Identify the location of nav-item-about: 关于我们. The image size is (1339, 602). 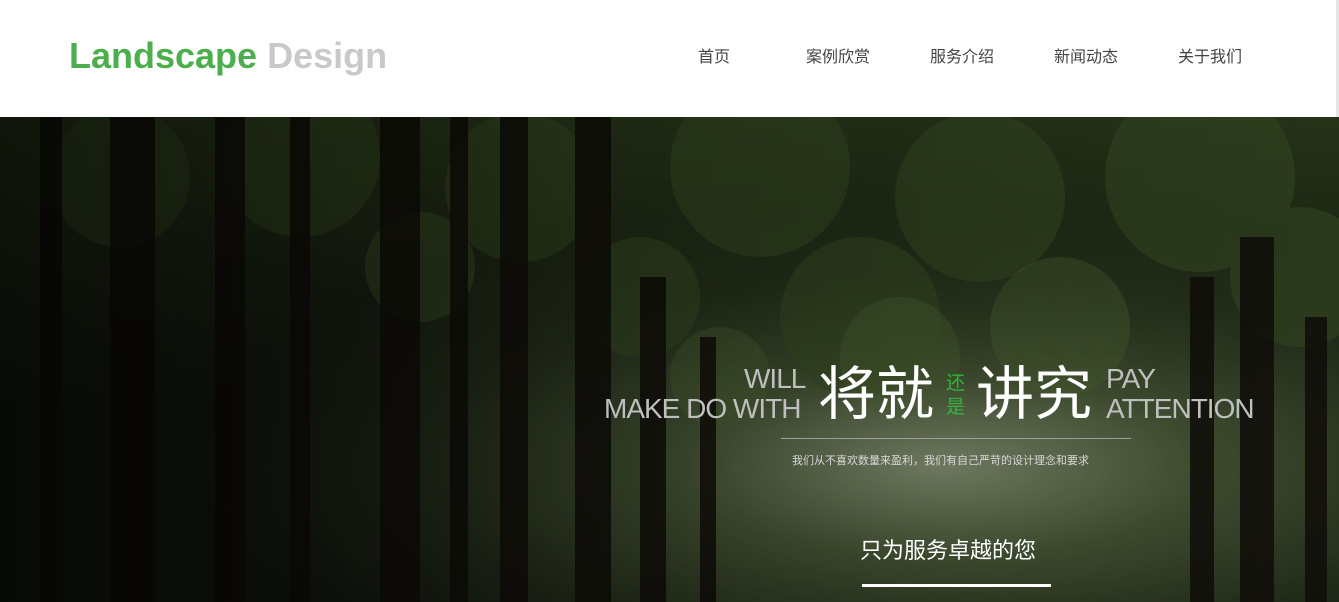
(1210, 57).